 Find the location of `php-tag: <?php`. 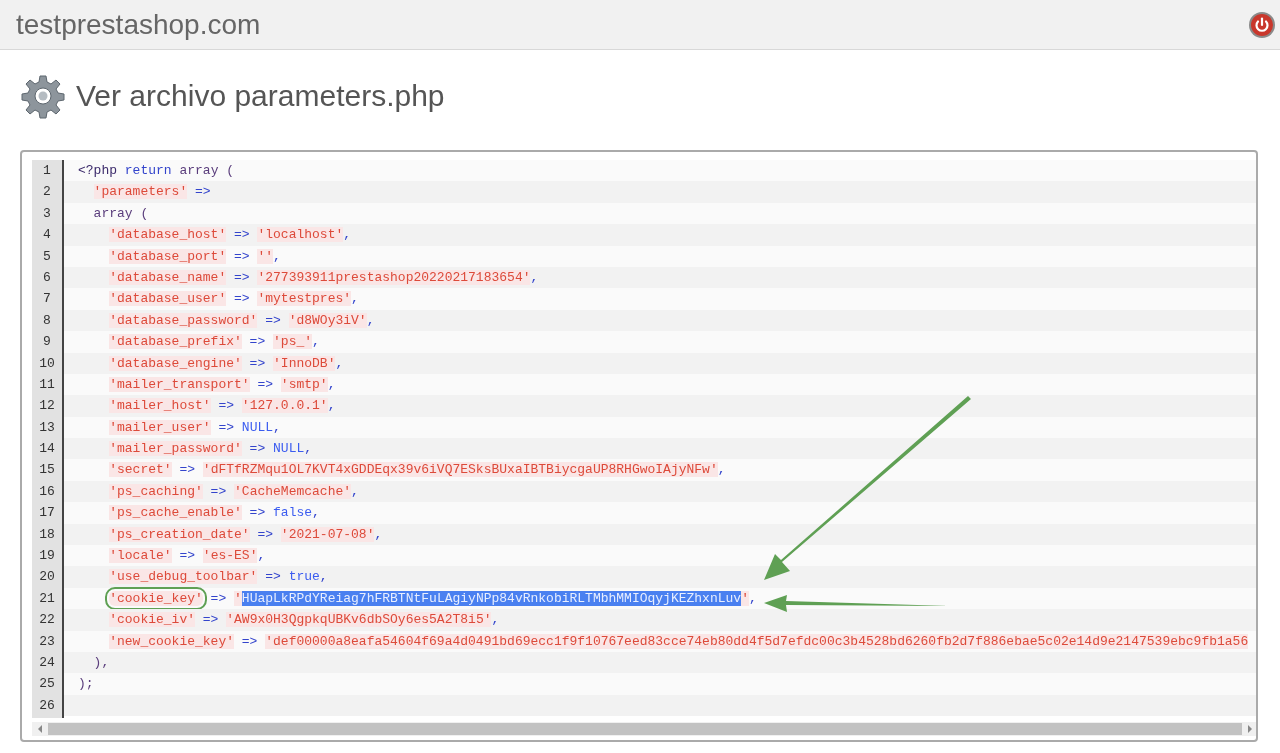

php-tag: <?php is located at coordinates (101, 170).